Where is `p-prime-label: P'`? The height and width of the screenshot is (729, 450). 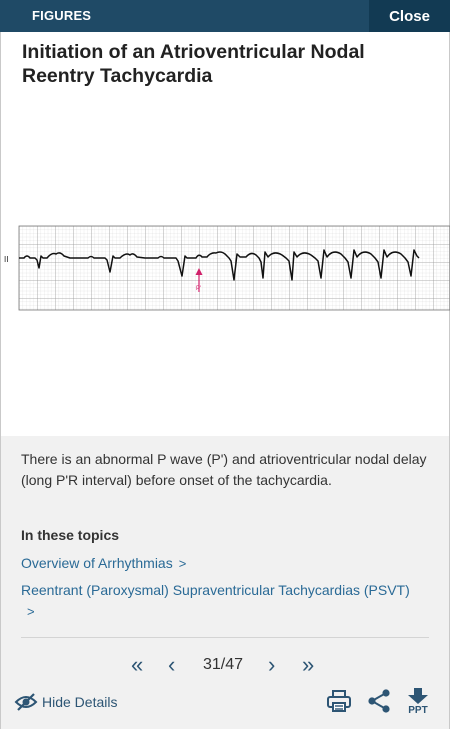 p-prime-label: P' is located at coordinates (198, 289).